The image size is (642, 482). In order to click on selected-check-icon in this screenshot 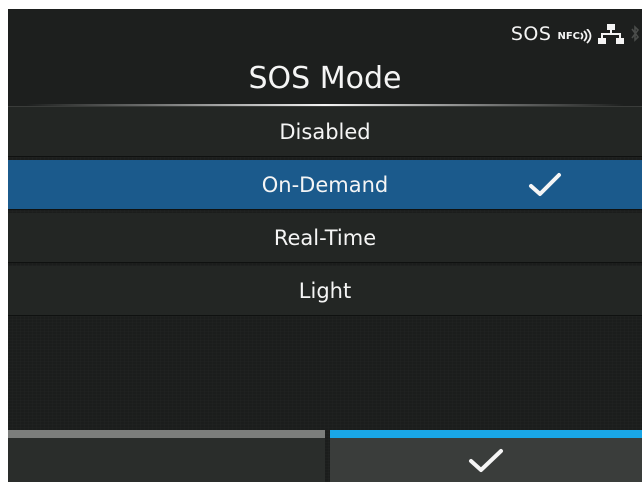, I will do `click(545, 184)`.